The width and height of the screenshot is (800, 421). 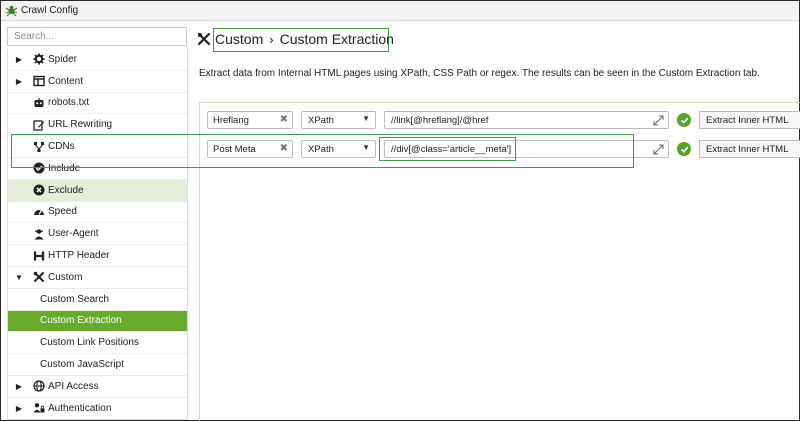 What do you see at coordinates (74, 299) in the screenshot?
I see `sidebar-item-label: Custom Search` at bounding box center [74, 299].